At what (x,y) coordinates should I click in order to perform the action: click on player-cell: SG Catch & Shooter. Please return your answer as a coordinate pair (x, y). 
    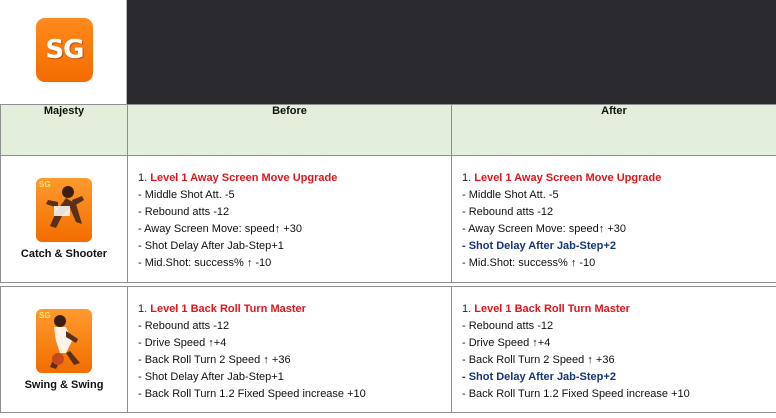
    Looking at the image, I should click on (64, 219).